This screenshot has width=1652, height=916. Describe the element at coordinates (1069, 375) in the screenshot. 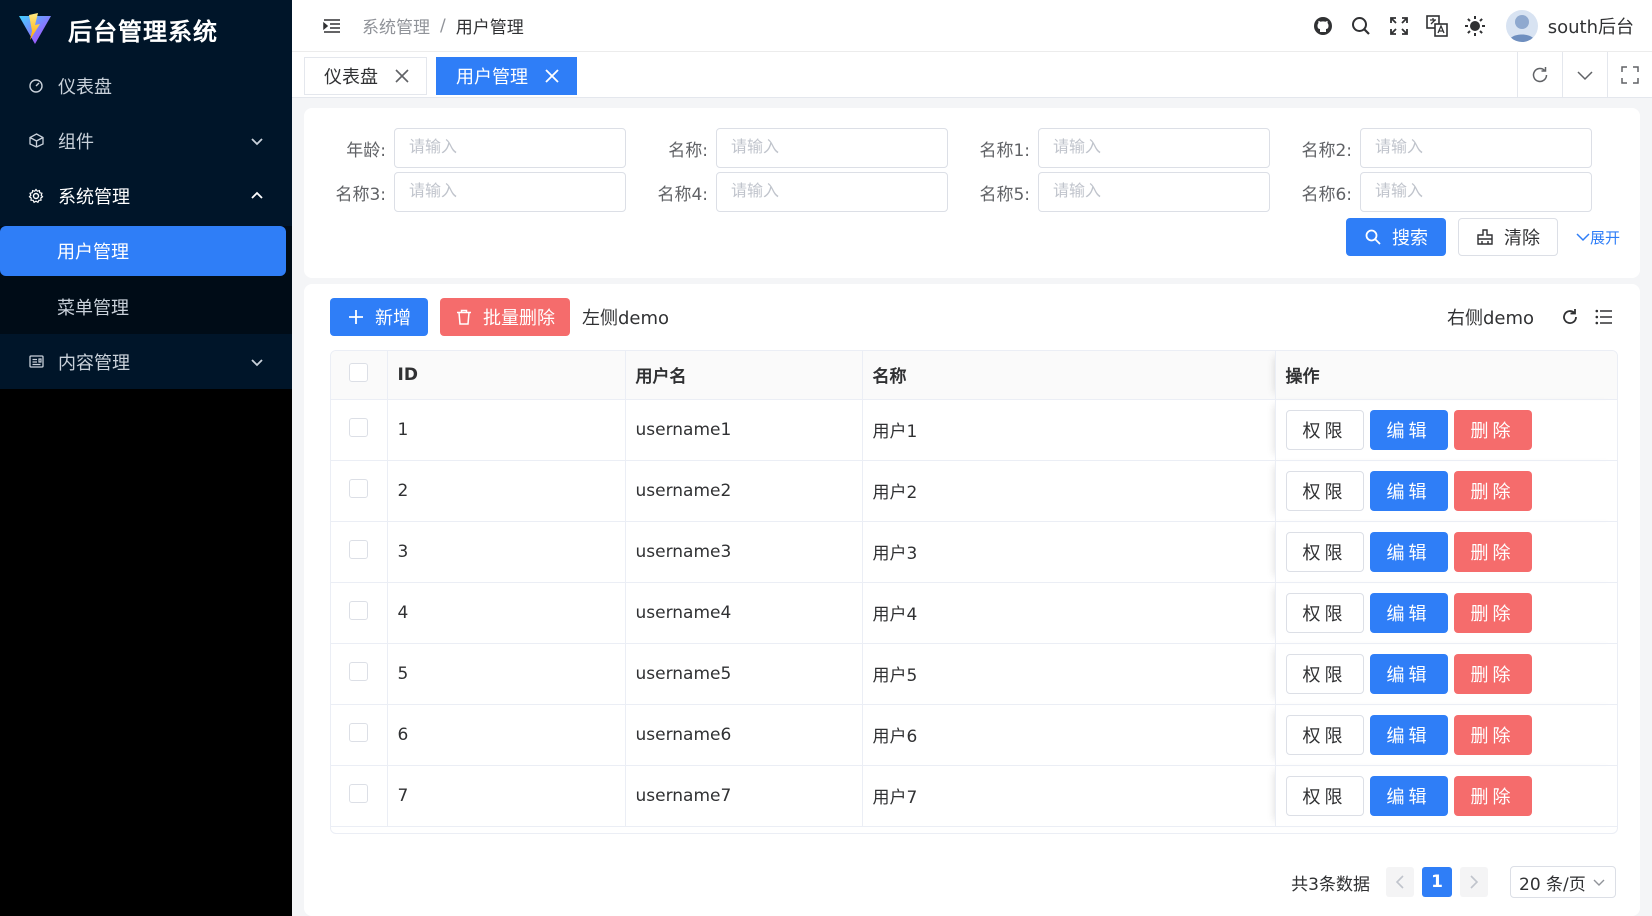

I see `column-header-name: 名称` at that location.